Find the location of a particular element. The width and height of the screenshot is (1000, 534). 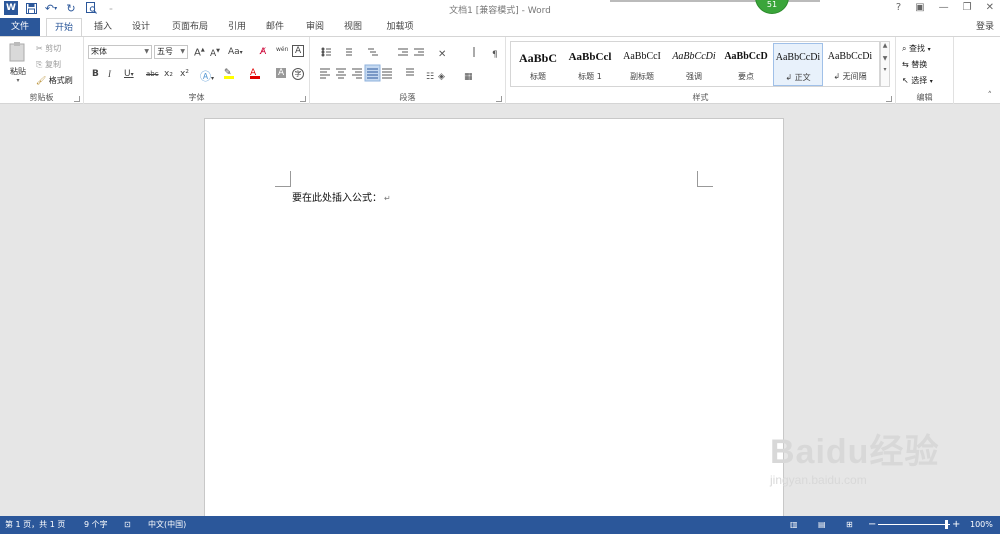

word-count: 9 个字 is located at coordinates (96, 525).